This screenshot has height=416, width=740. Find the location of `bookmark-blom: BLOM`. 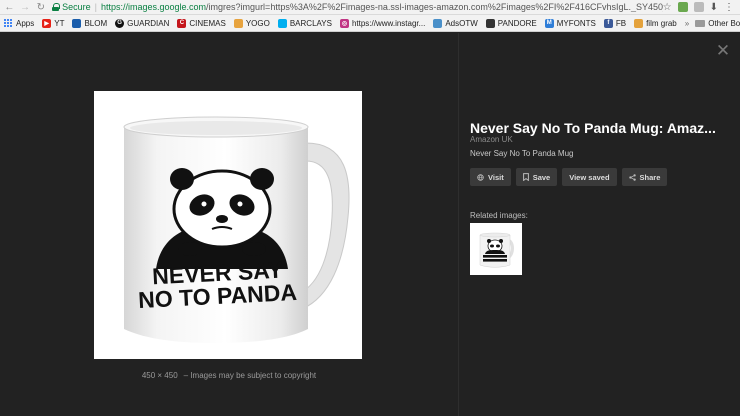

bookmark-blom: BLOM is located at coordinates (90, 23).